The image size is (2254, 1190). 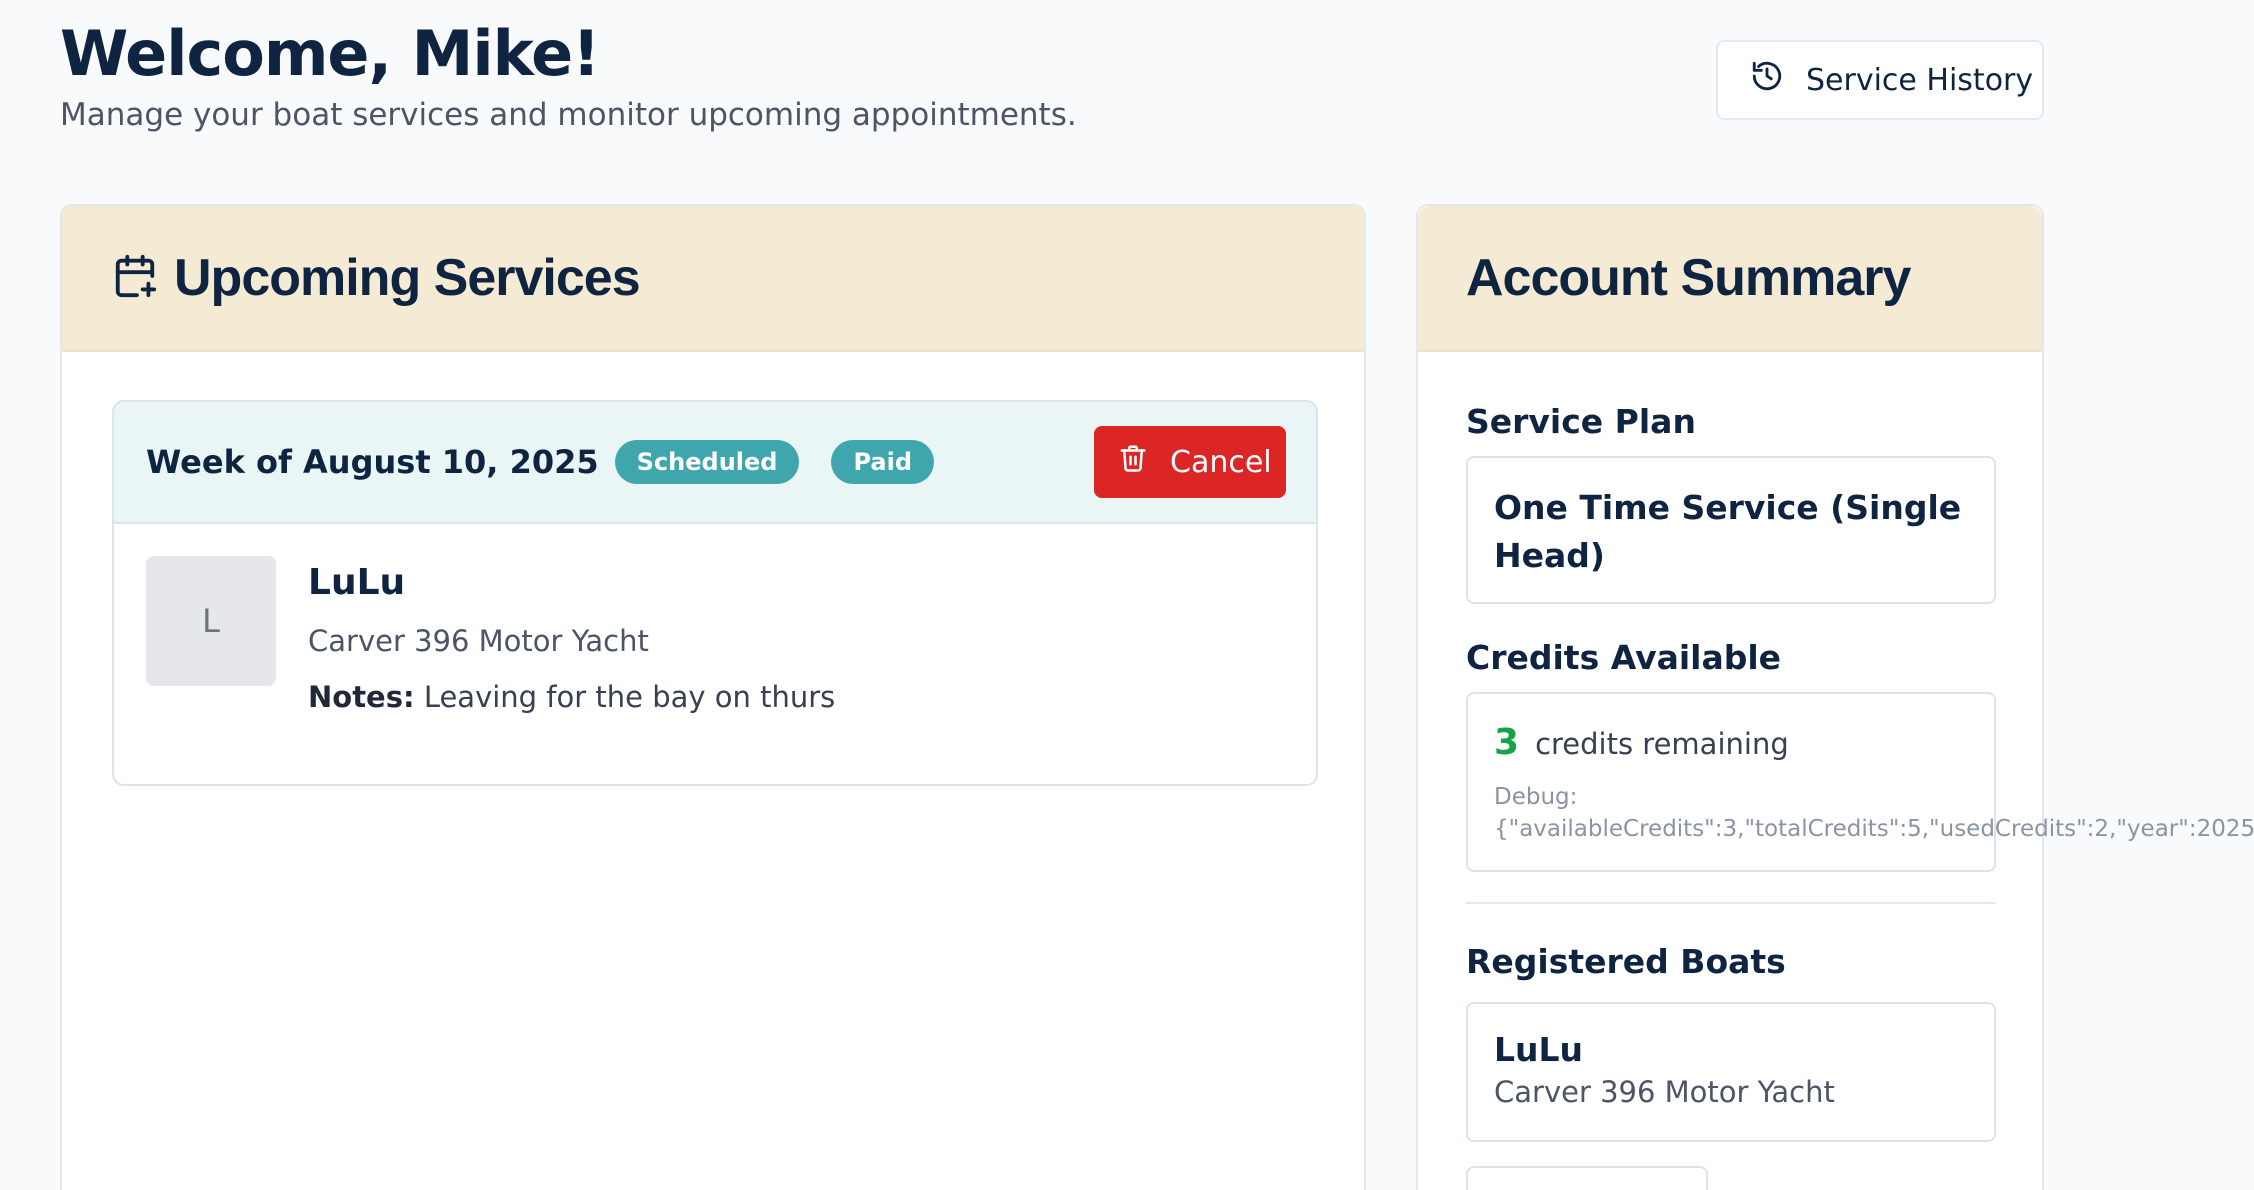 I want to click on page-title: Welcome, Mike!, so click(x=330, y=53).